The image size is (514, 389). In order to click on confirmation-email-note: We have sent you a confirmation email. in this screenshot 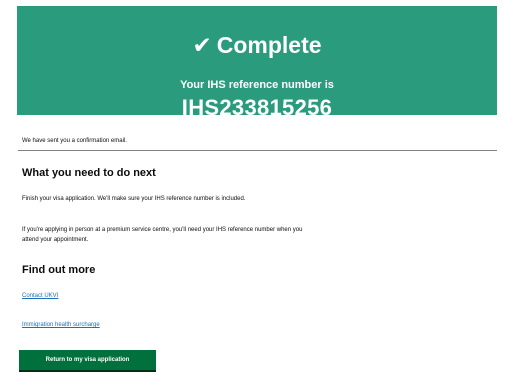, I will do `click(74, 141)`.